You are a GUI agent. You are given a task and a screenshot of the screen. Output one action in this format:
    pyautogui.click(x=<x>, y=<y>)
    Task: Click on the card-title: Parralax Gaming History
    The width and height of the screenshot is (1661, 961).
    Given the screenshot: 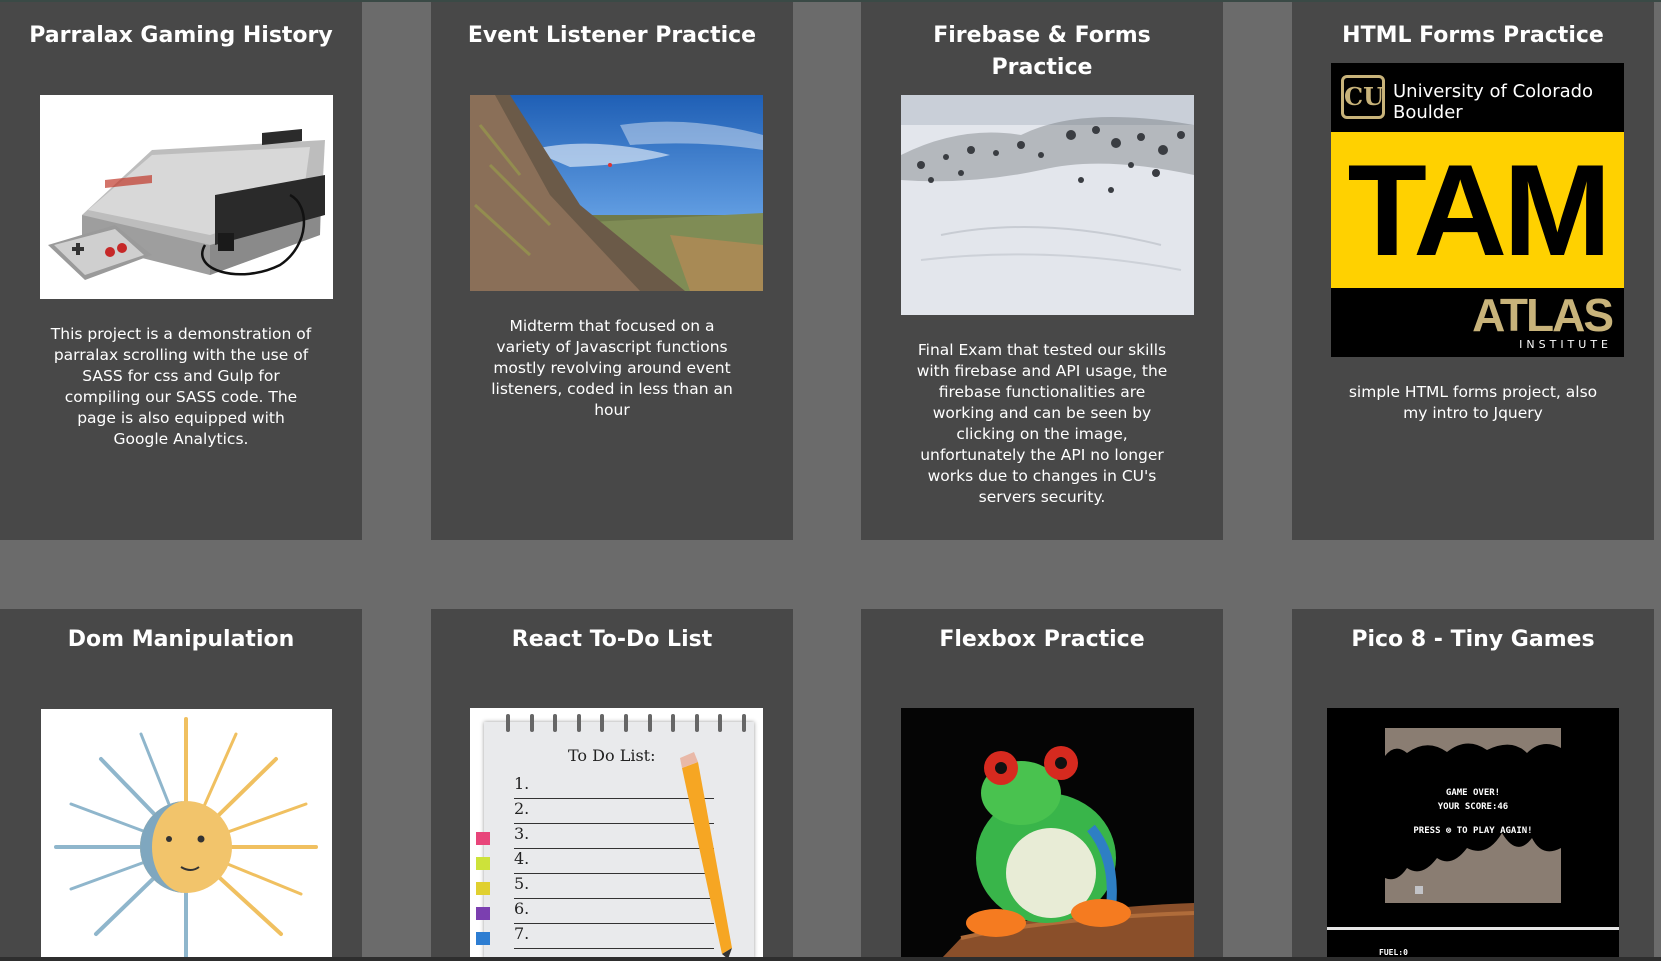 What is the action you would take?
    pyautogui.click(x=181, y=35)
    